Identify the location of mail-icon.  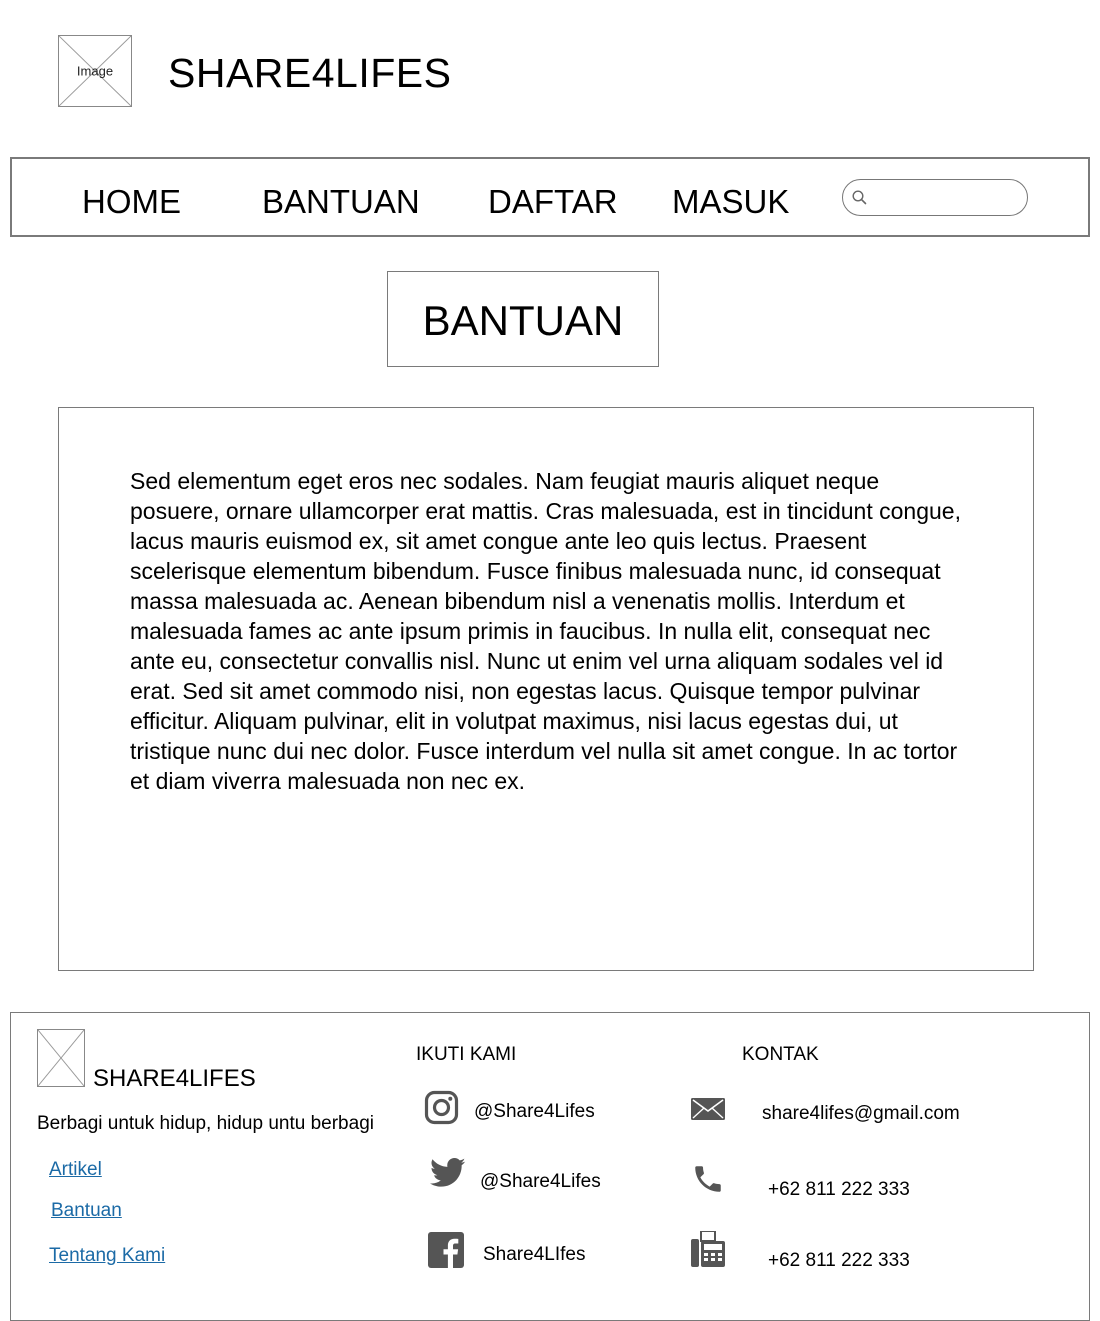
(708, 1109).